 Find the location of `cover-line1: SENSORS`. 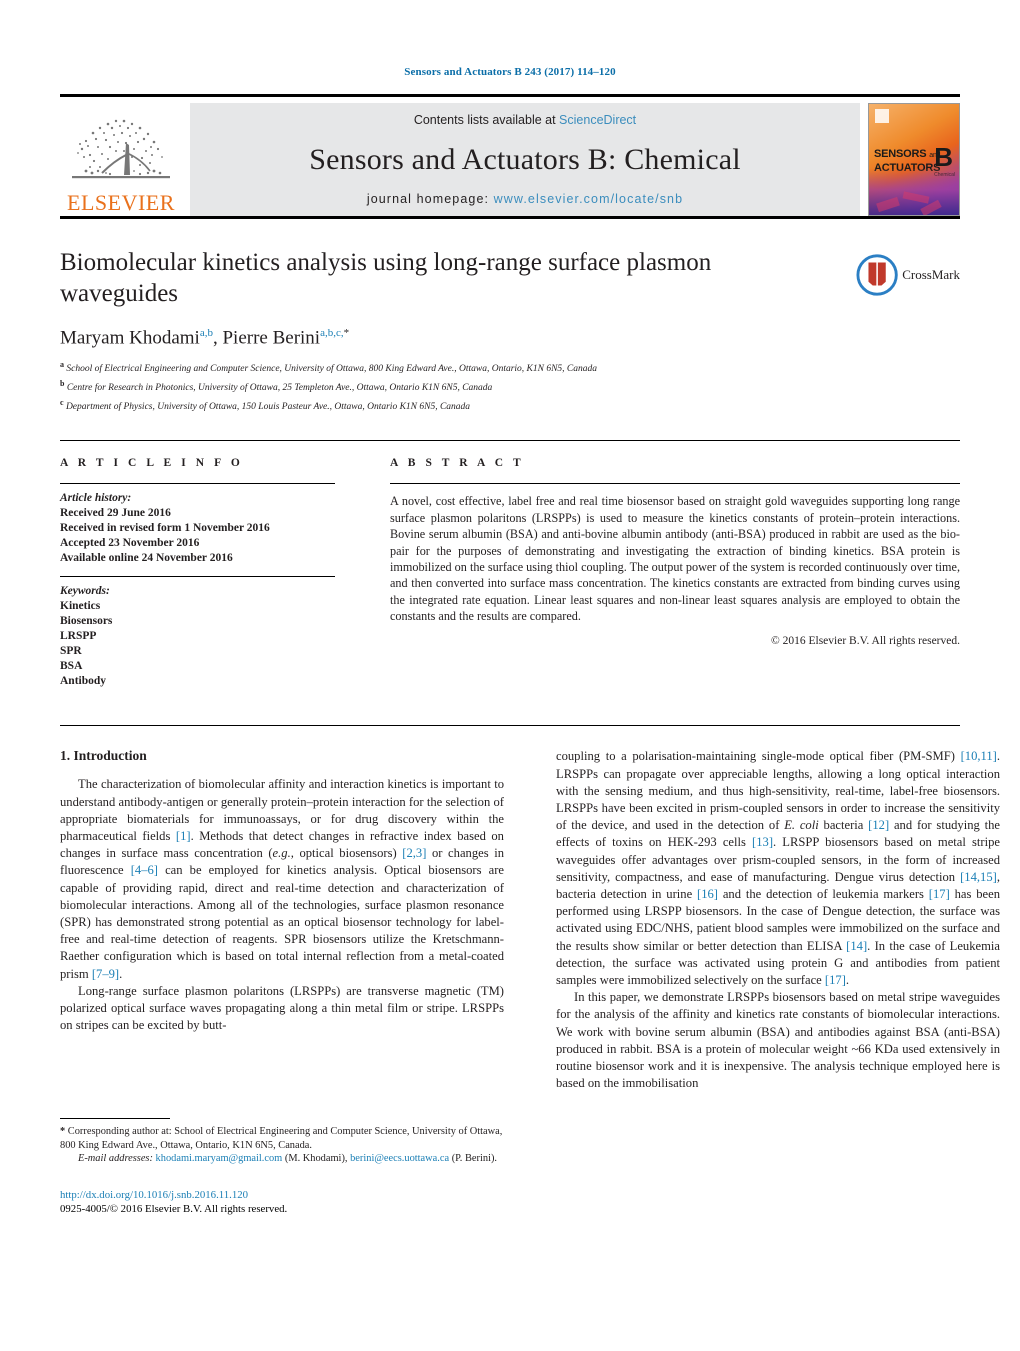

cover-line1: SENSORS is located at coordinates (900, 154).